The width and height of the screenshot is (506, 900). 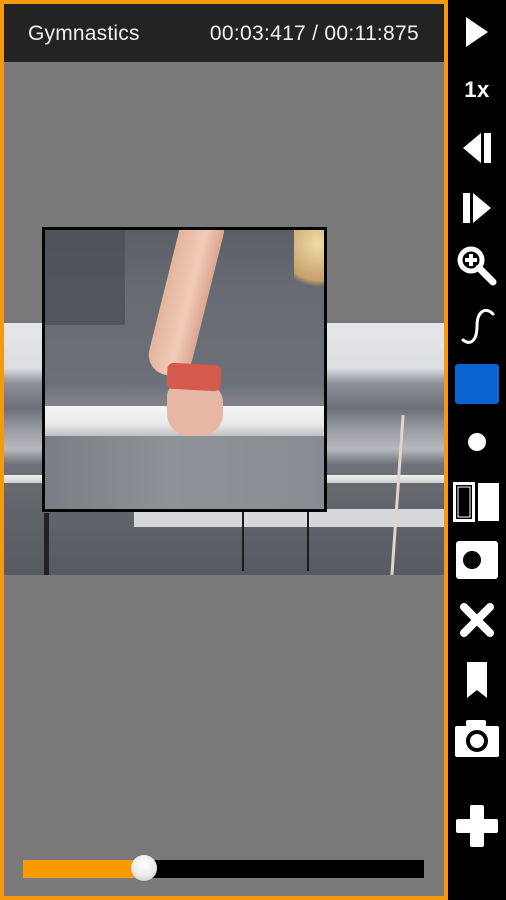 I want to click on add-button, so click(x=477, y=826).